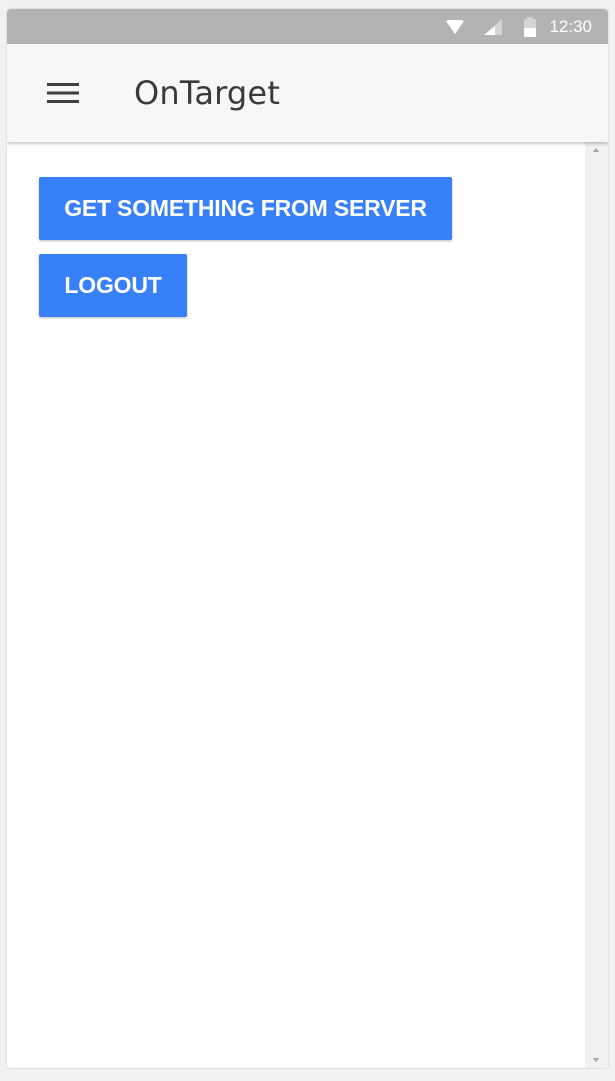 This screenshot has width=615, height=1081. What do you see at coordinates (307, 26) in the screenshot?
I see `status-bar: 12:30` at bounding box center [307, 26].